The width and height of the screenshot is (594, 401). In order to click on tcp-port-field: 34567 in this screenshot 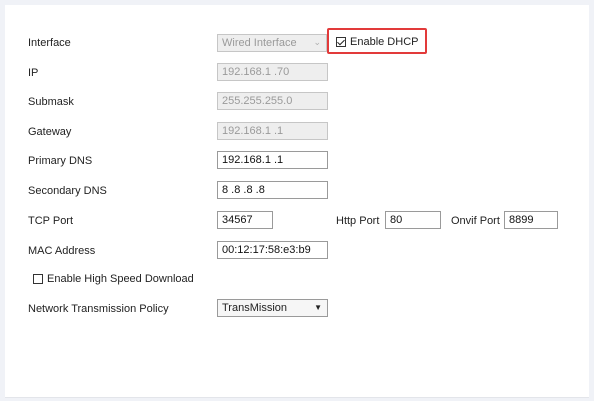, I will do `click(245, 220)`.